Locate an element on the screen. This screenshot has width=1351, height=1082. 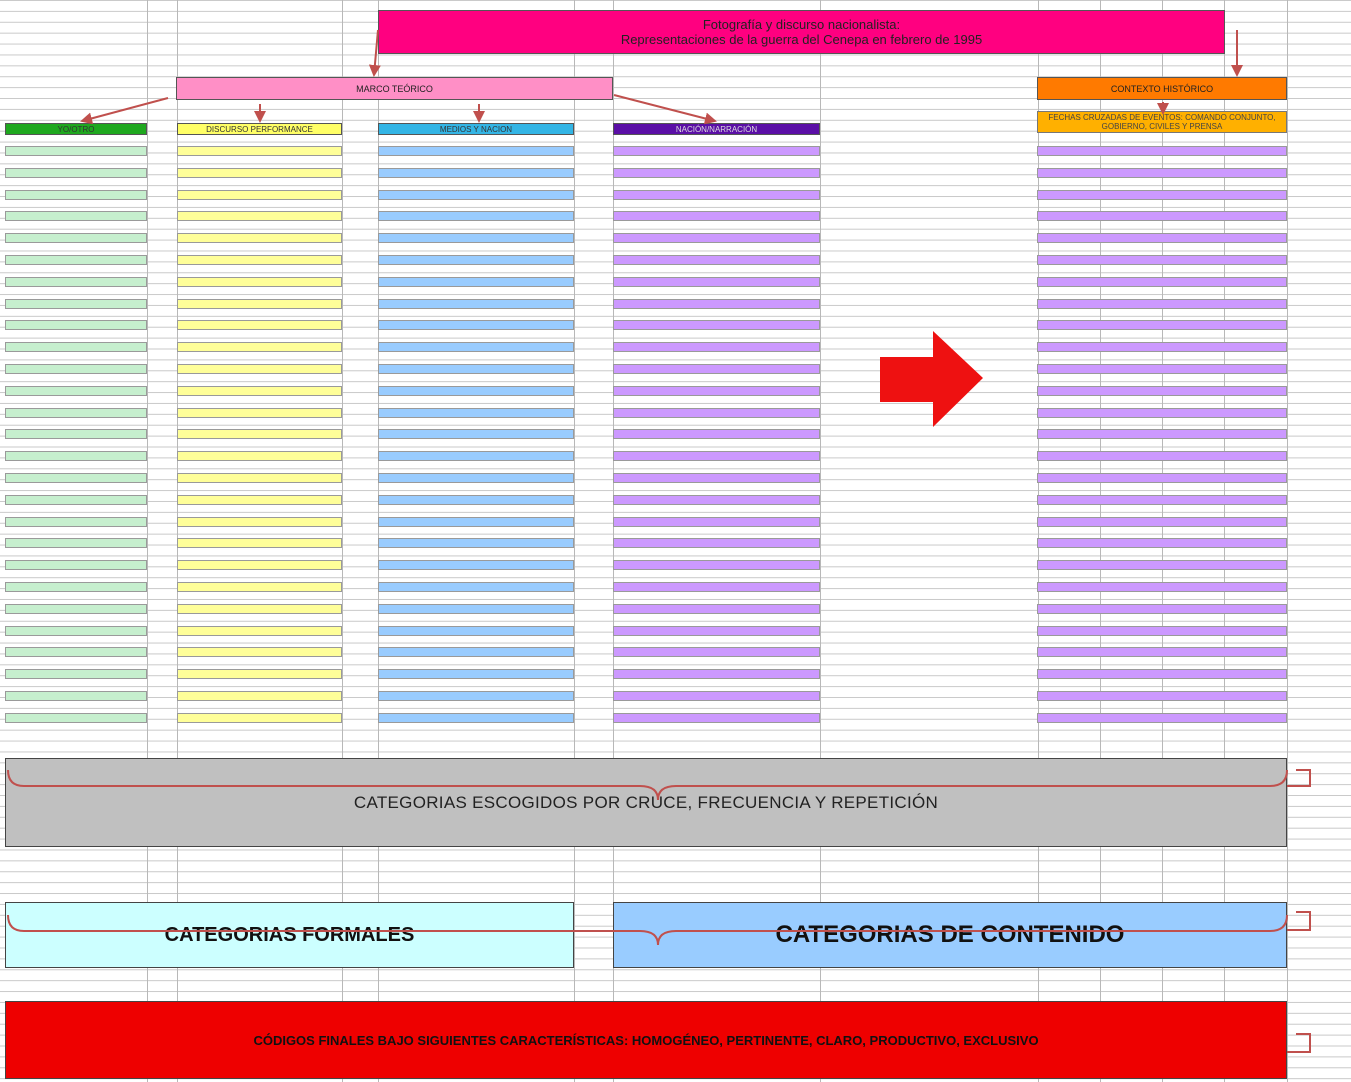
brace-cruce-right is located at coordinates (1299, 778).